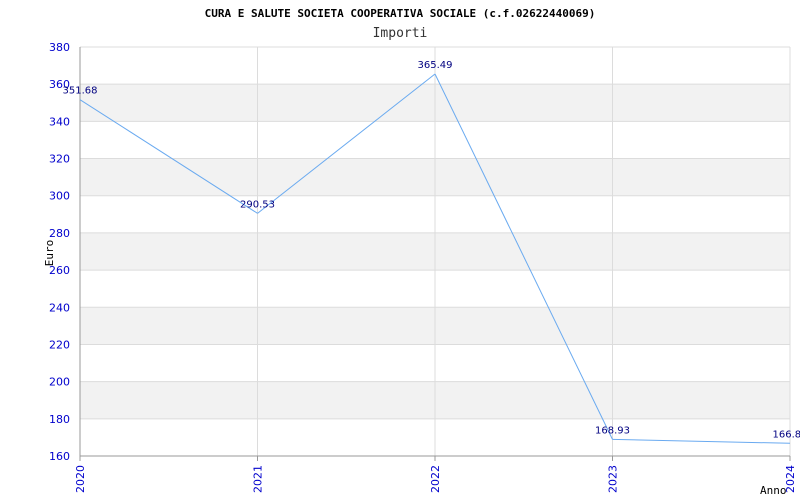 The height and width of the screenshot is (500, 800). What do you see at coordinates (400, 33) in the screenshot?
I see `chart-subtitle: Importi` at bounding box center [400, 33].